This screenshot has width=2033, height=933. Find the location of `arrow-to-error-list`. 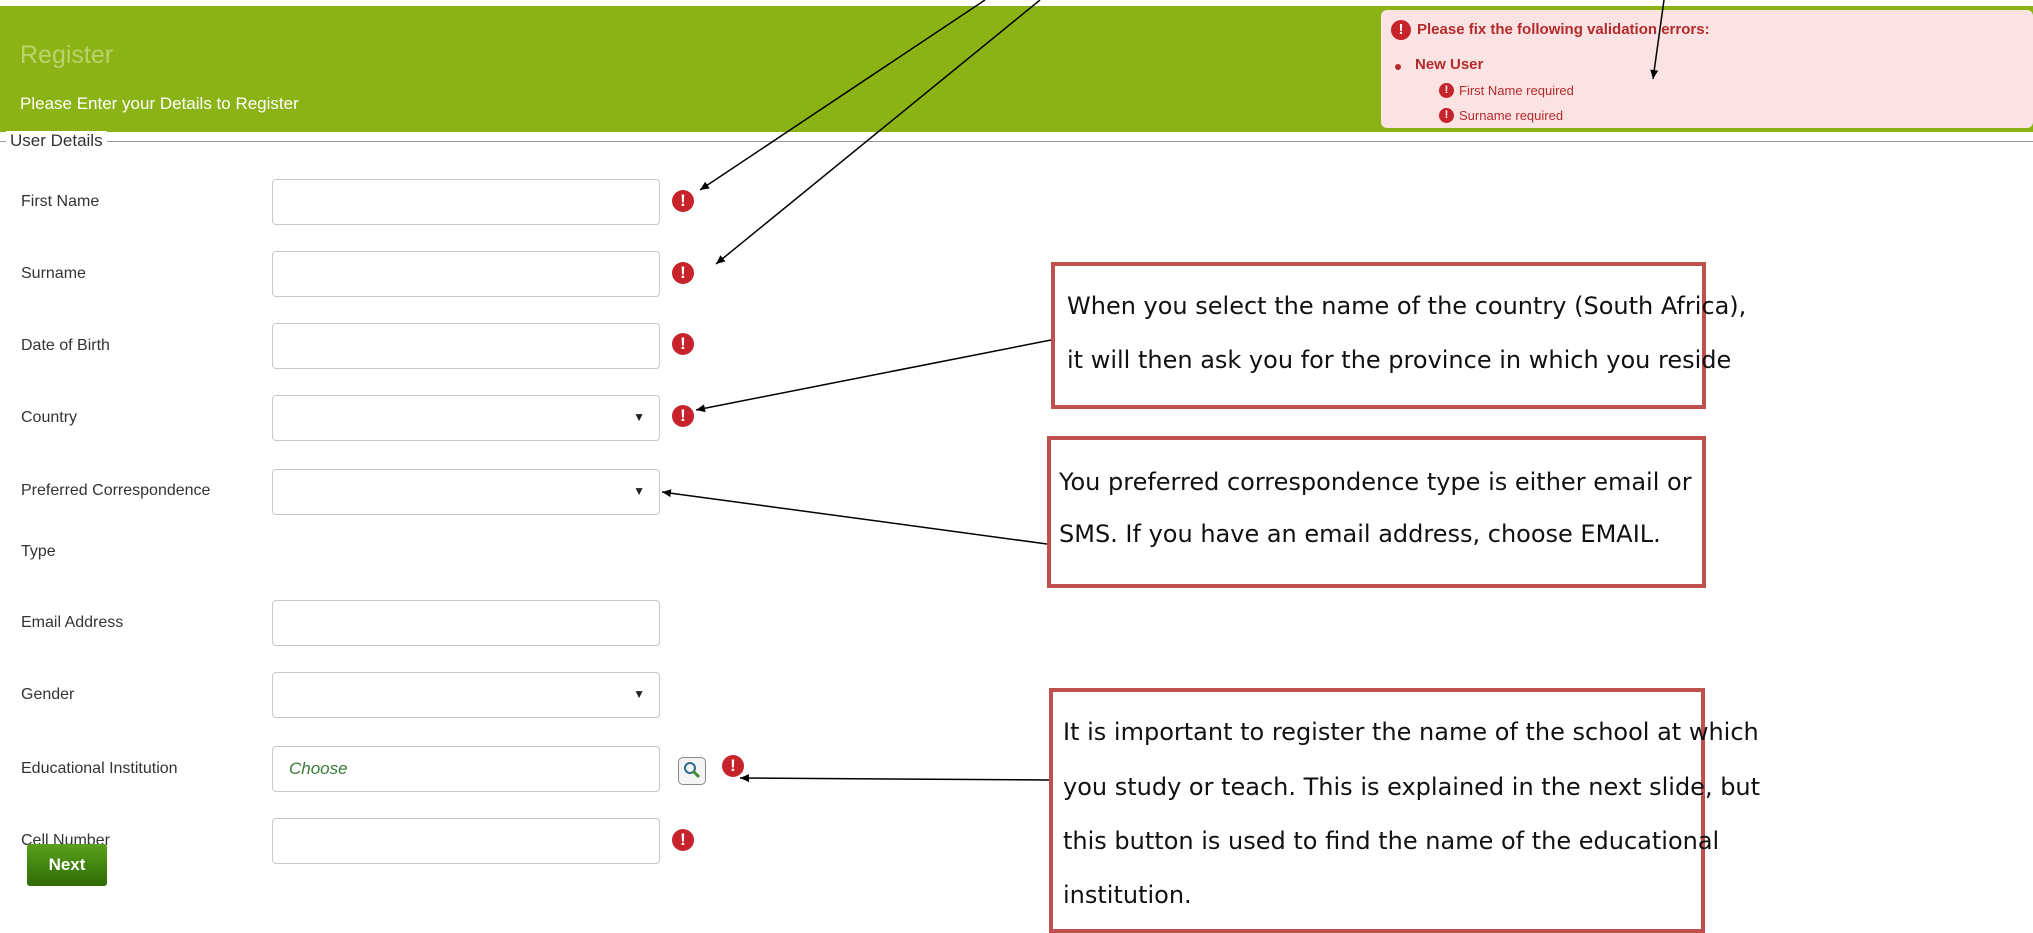

arrow-to-error-list is located at coordinates (1657, 40).